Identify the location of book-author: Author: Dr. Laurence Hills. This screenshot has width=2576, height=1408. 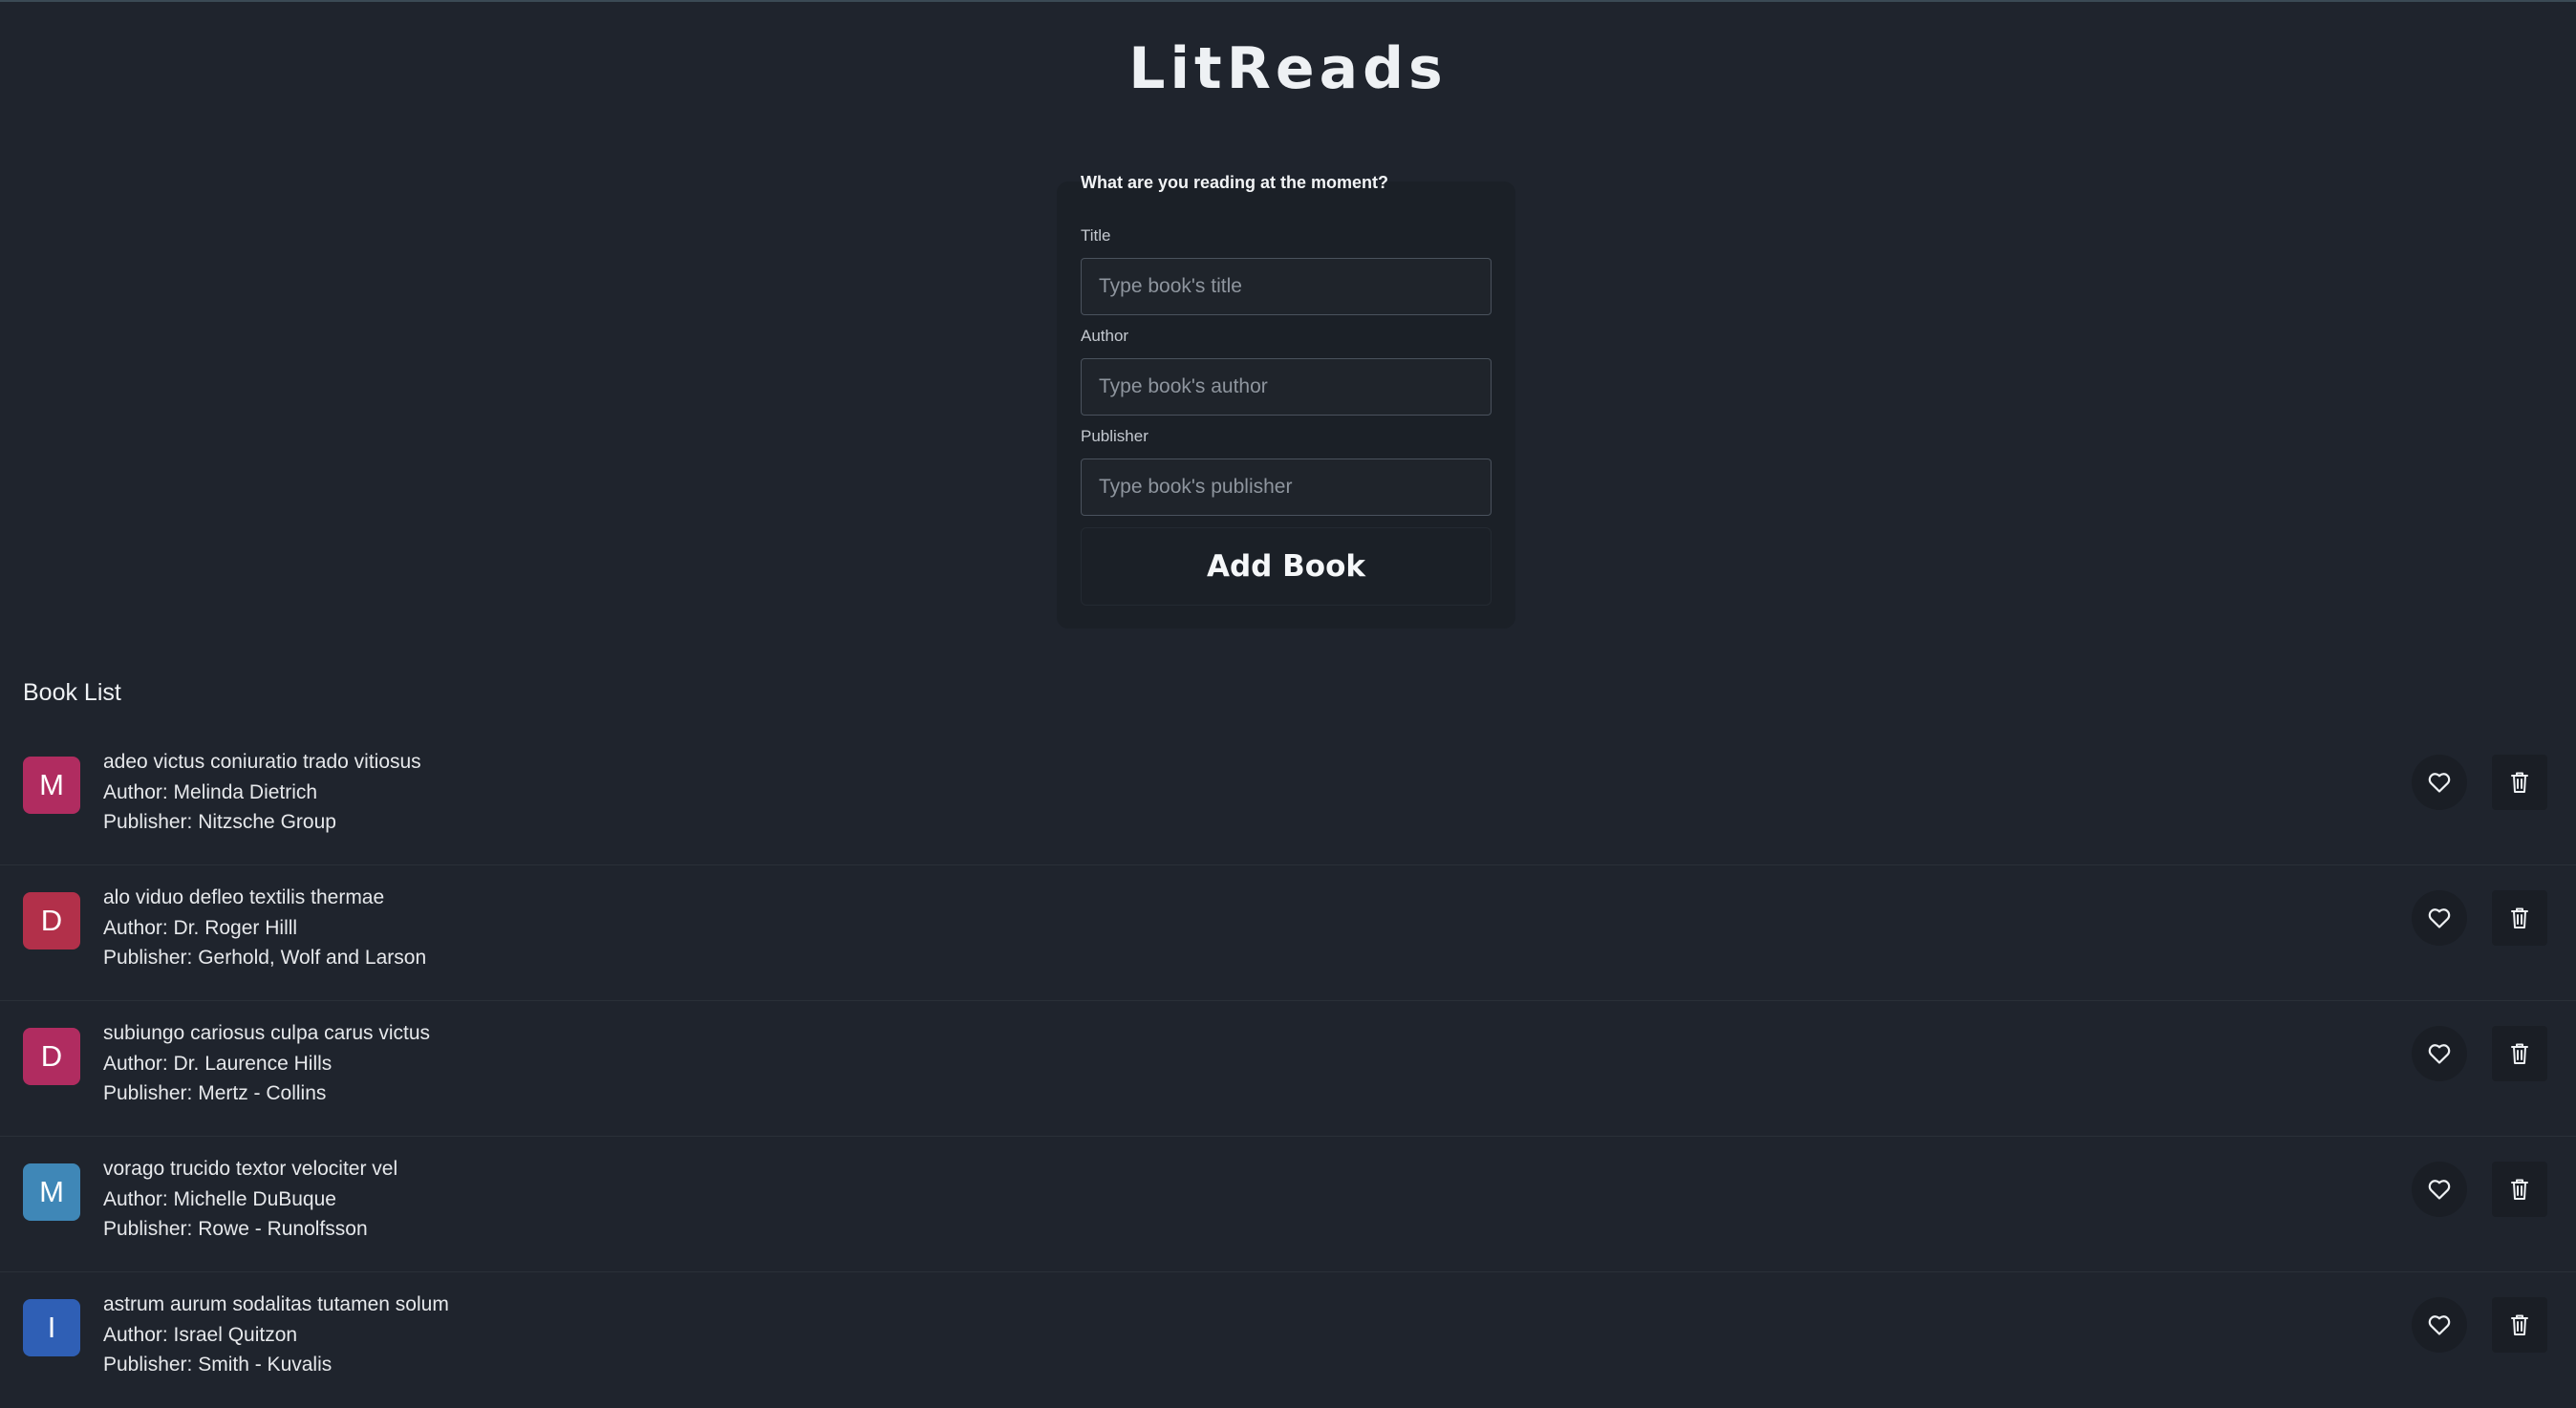
(218, 1063).